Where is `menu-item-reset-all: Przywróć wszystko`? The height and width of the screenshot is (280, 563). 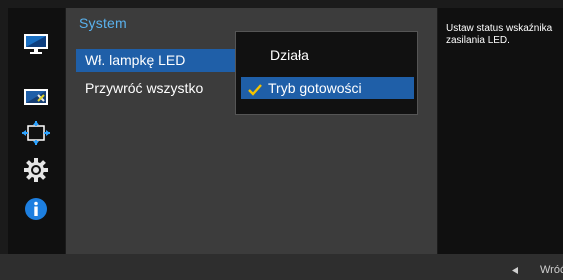 menu-item-reset-all: Przywróć wszystko is located at coordinates (157, 88).